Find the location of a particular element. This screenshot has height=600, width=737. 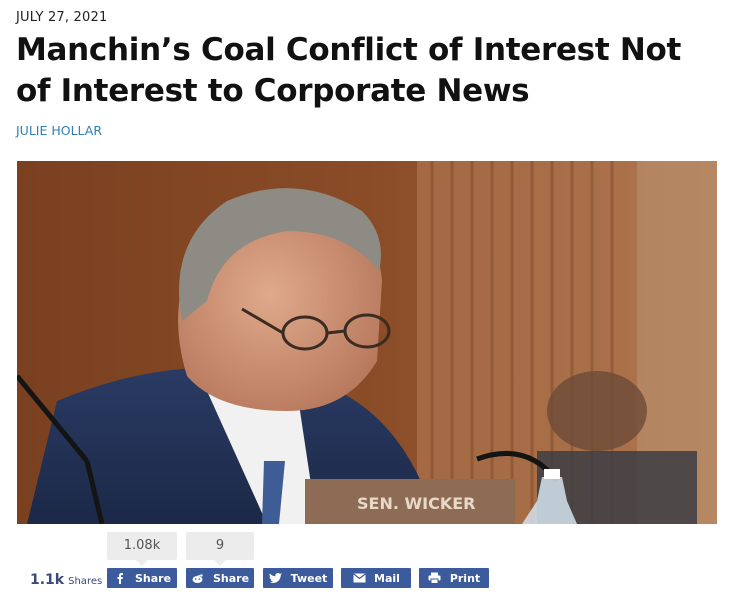

print-button: Print is located at coordinates (454, 578).